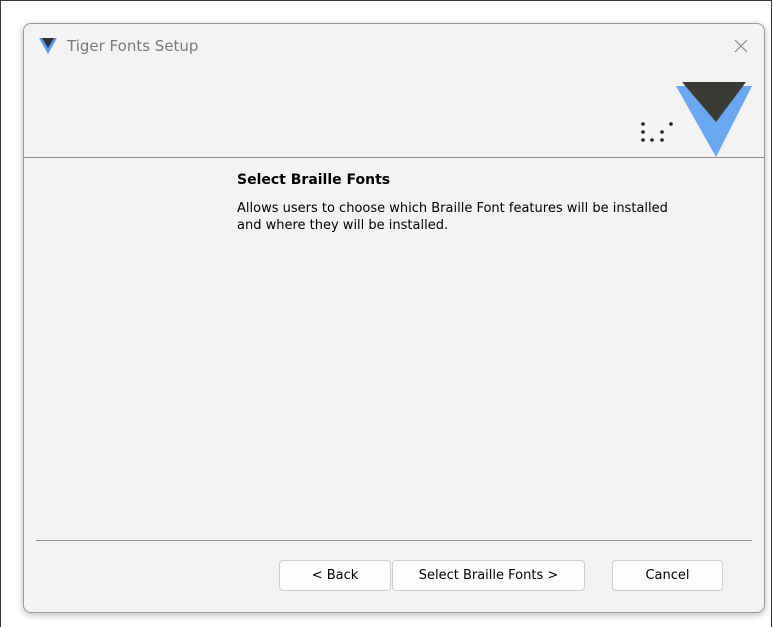 This screenshot has height=627, width=773. I want to click on footer-divider, so click(394, 540).